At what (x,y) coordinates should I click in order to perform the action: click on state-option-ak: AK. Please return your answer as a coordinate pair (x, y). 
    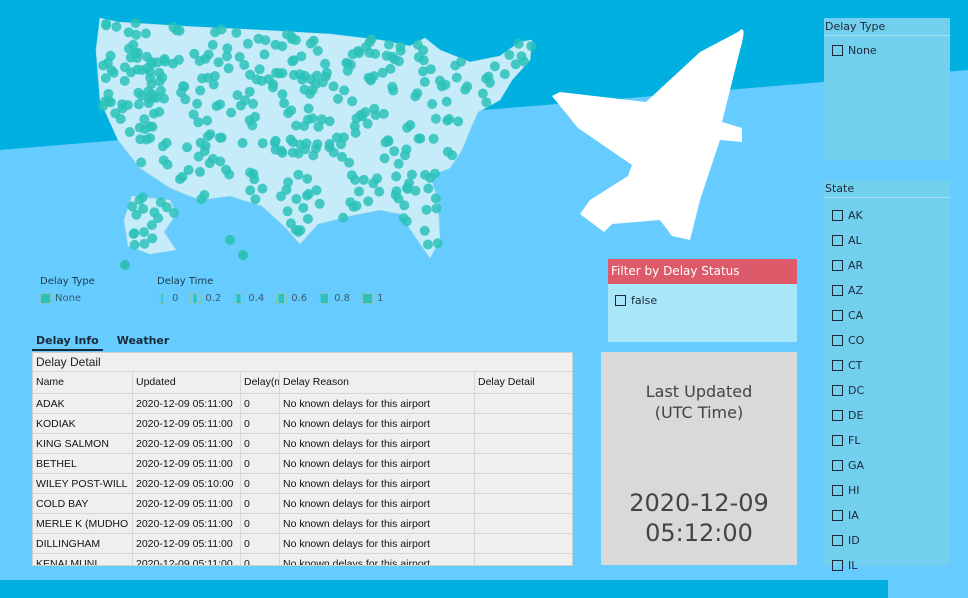
    Looking at the image, I should click on (887, 215).